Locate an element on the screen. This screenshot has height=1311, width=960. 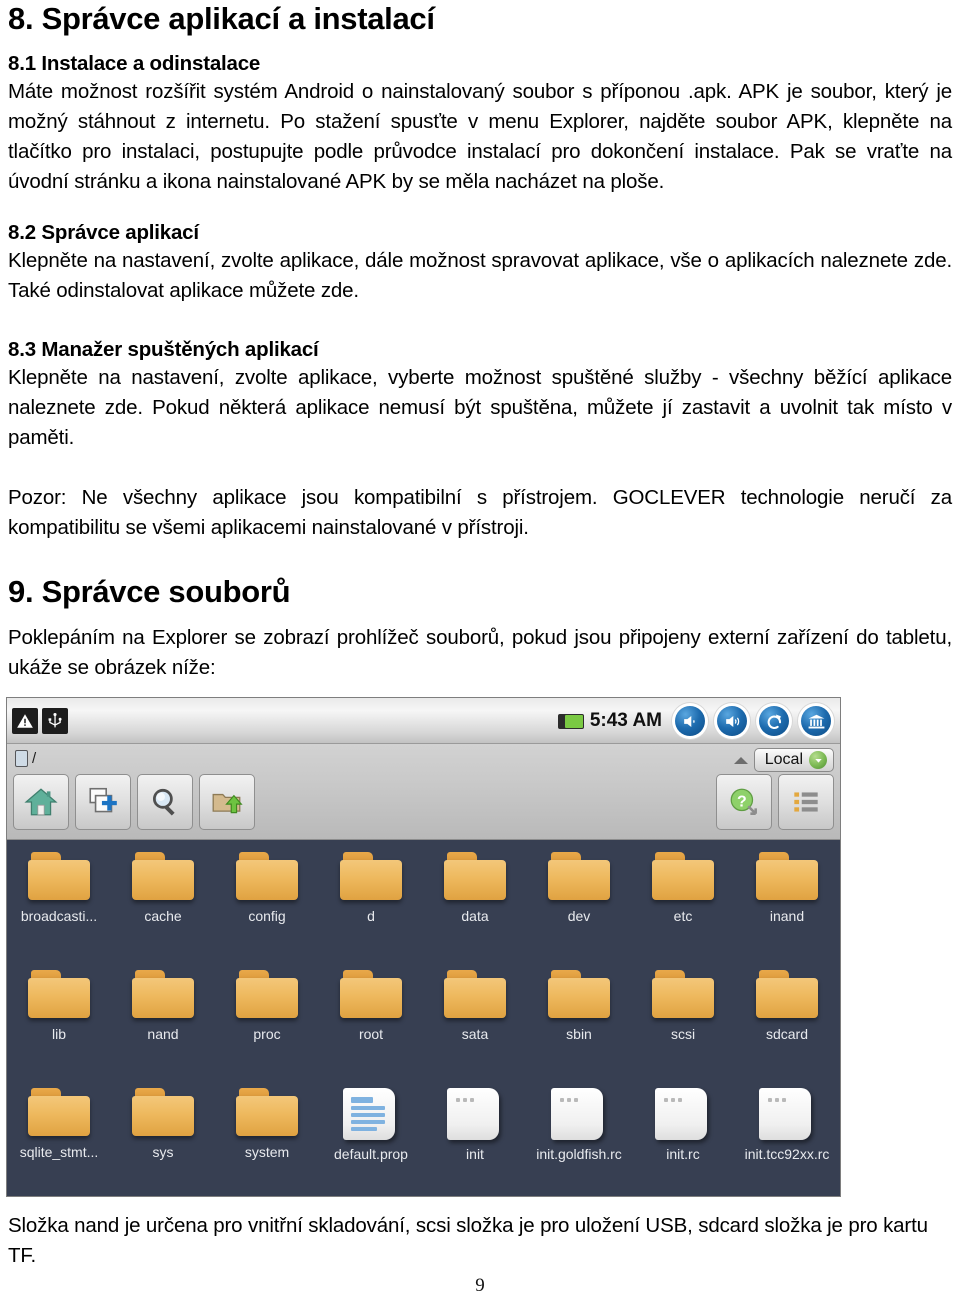
file-item-label: lib is located at coordinates (58, 1034).